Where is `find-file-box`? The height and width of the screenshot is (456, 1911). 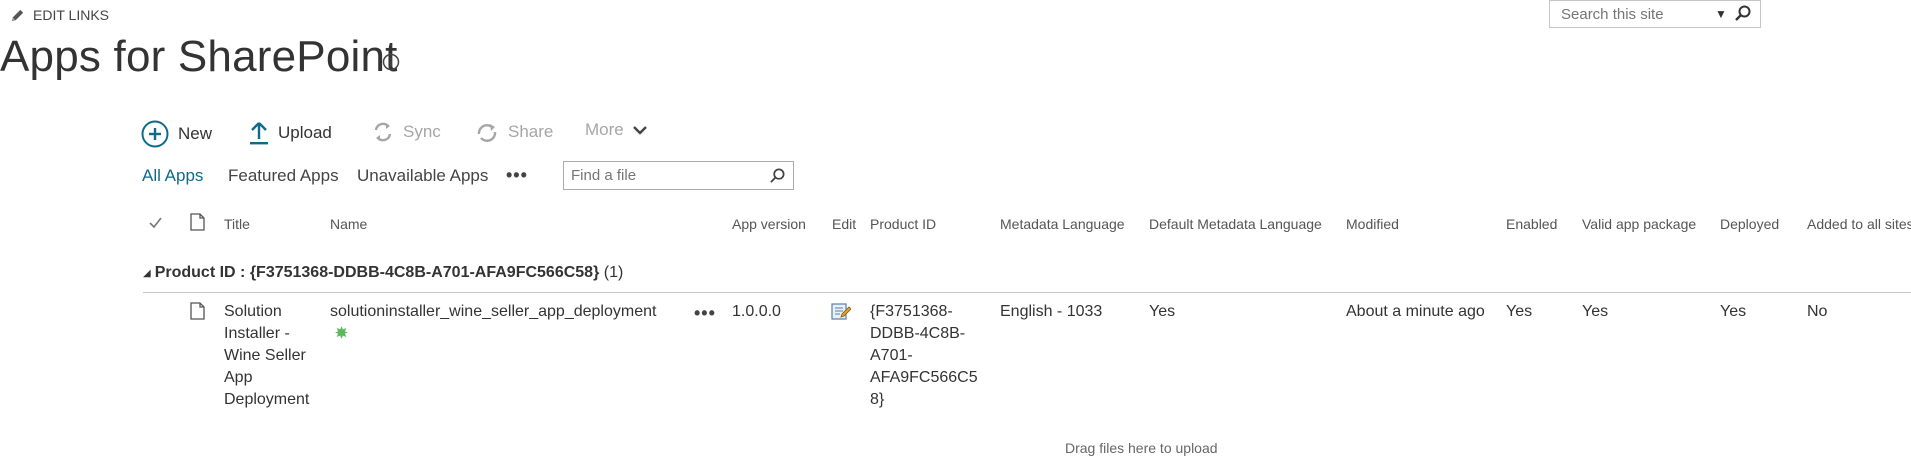
find-file-box is located at coordinates (678, 175).